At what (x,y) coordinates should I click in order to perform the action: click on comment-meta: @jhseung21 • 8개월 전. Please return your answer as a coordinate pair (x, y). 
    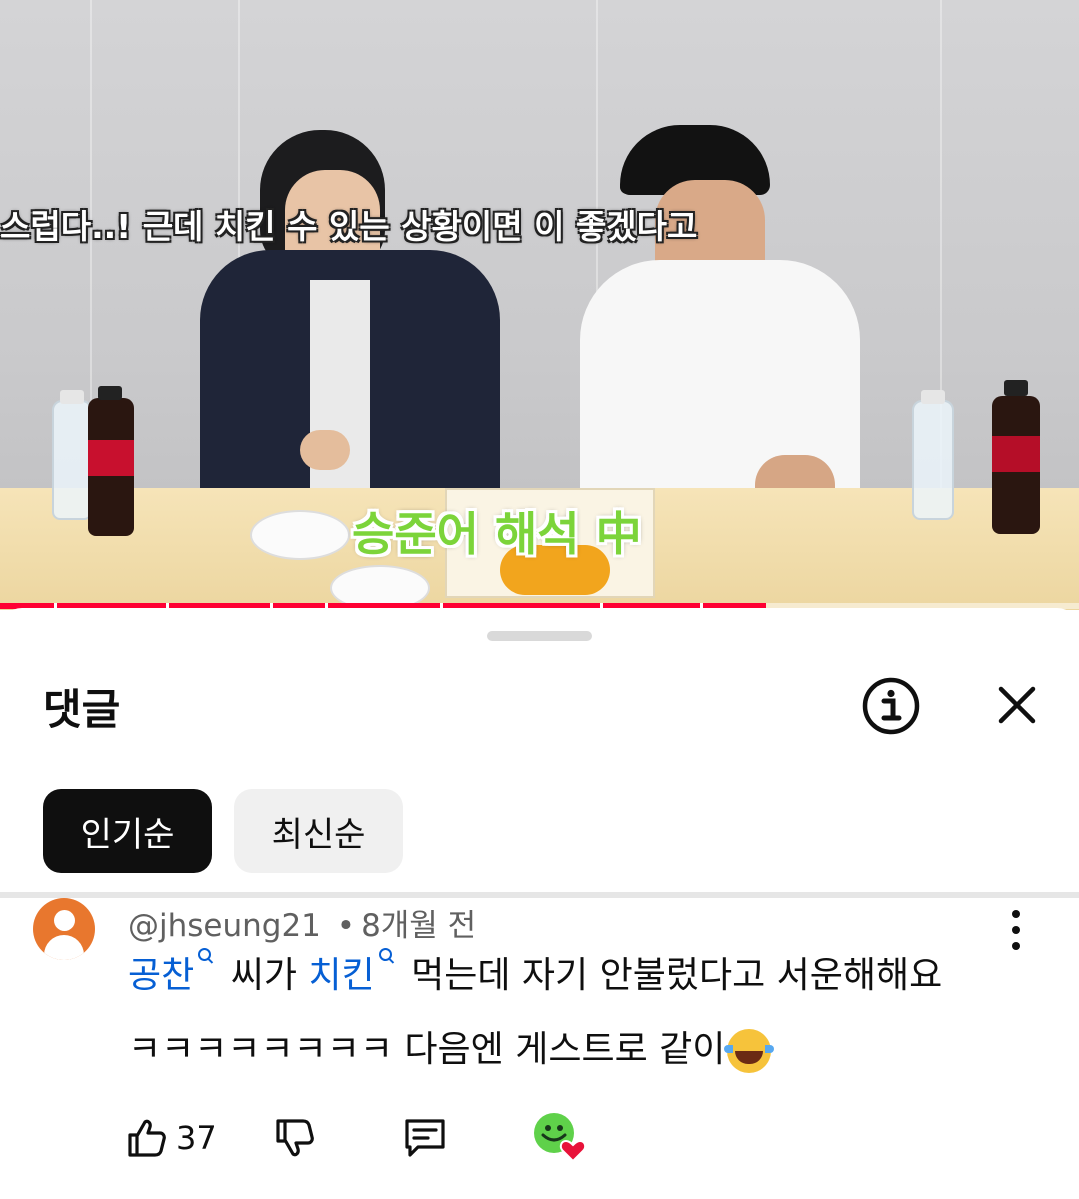
    Looking at the image, I should click on (302, 922).